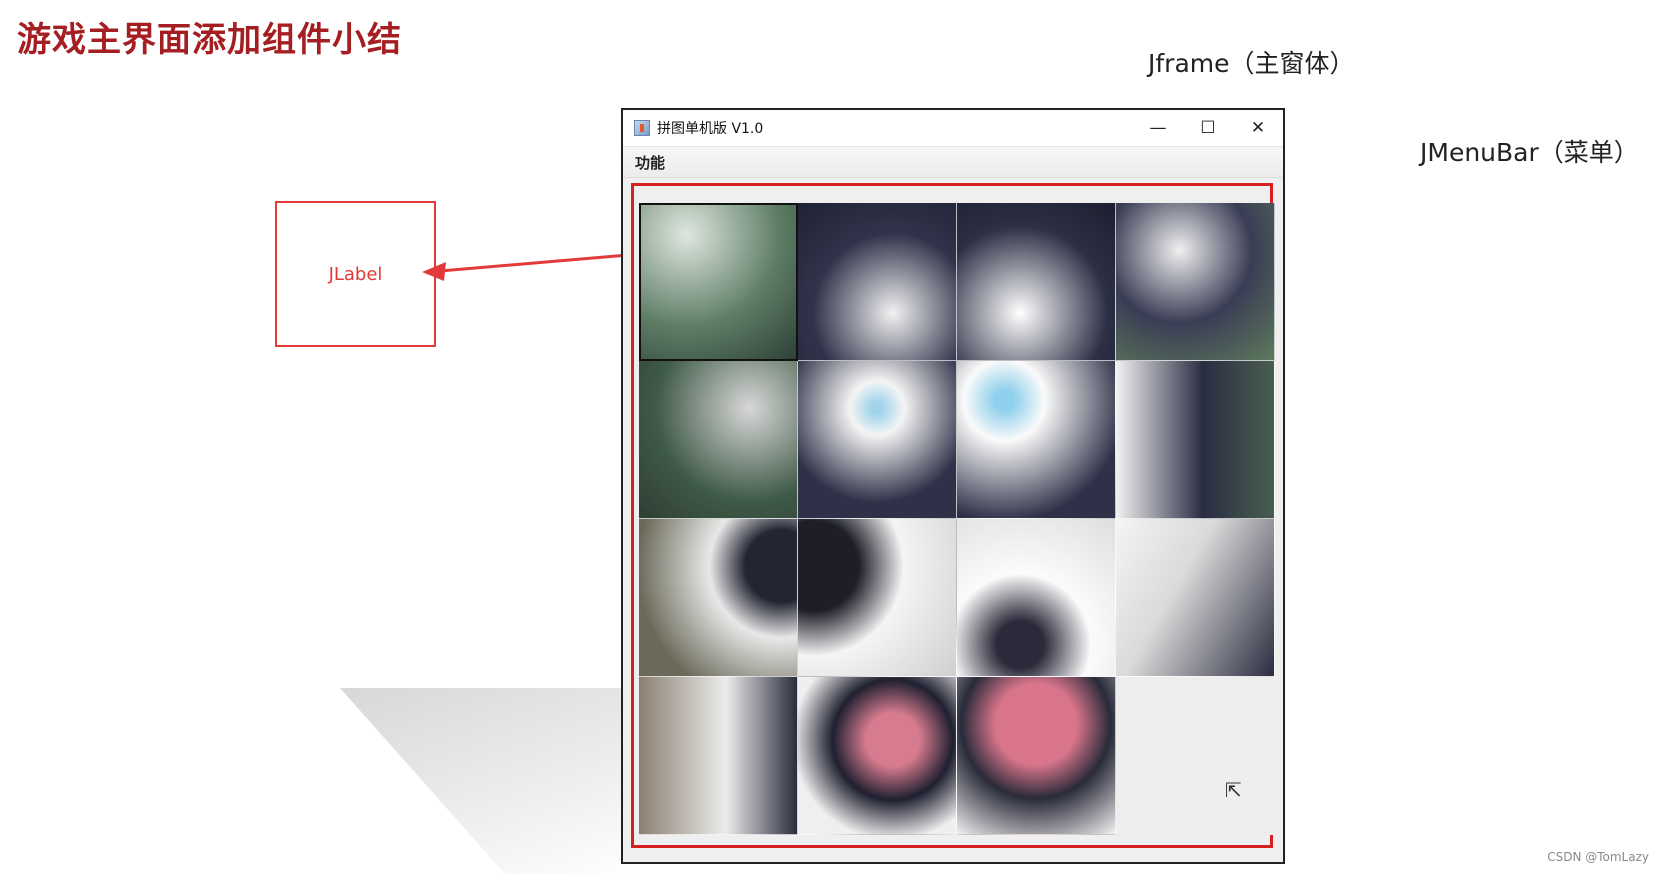  I want to click on mouse-cursor-icon: ⇱, so click(1233, 790).